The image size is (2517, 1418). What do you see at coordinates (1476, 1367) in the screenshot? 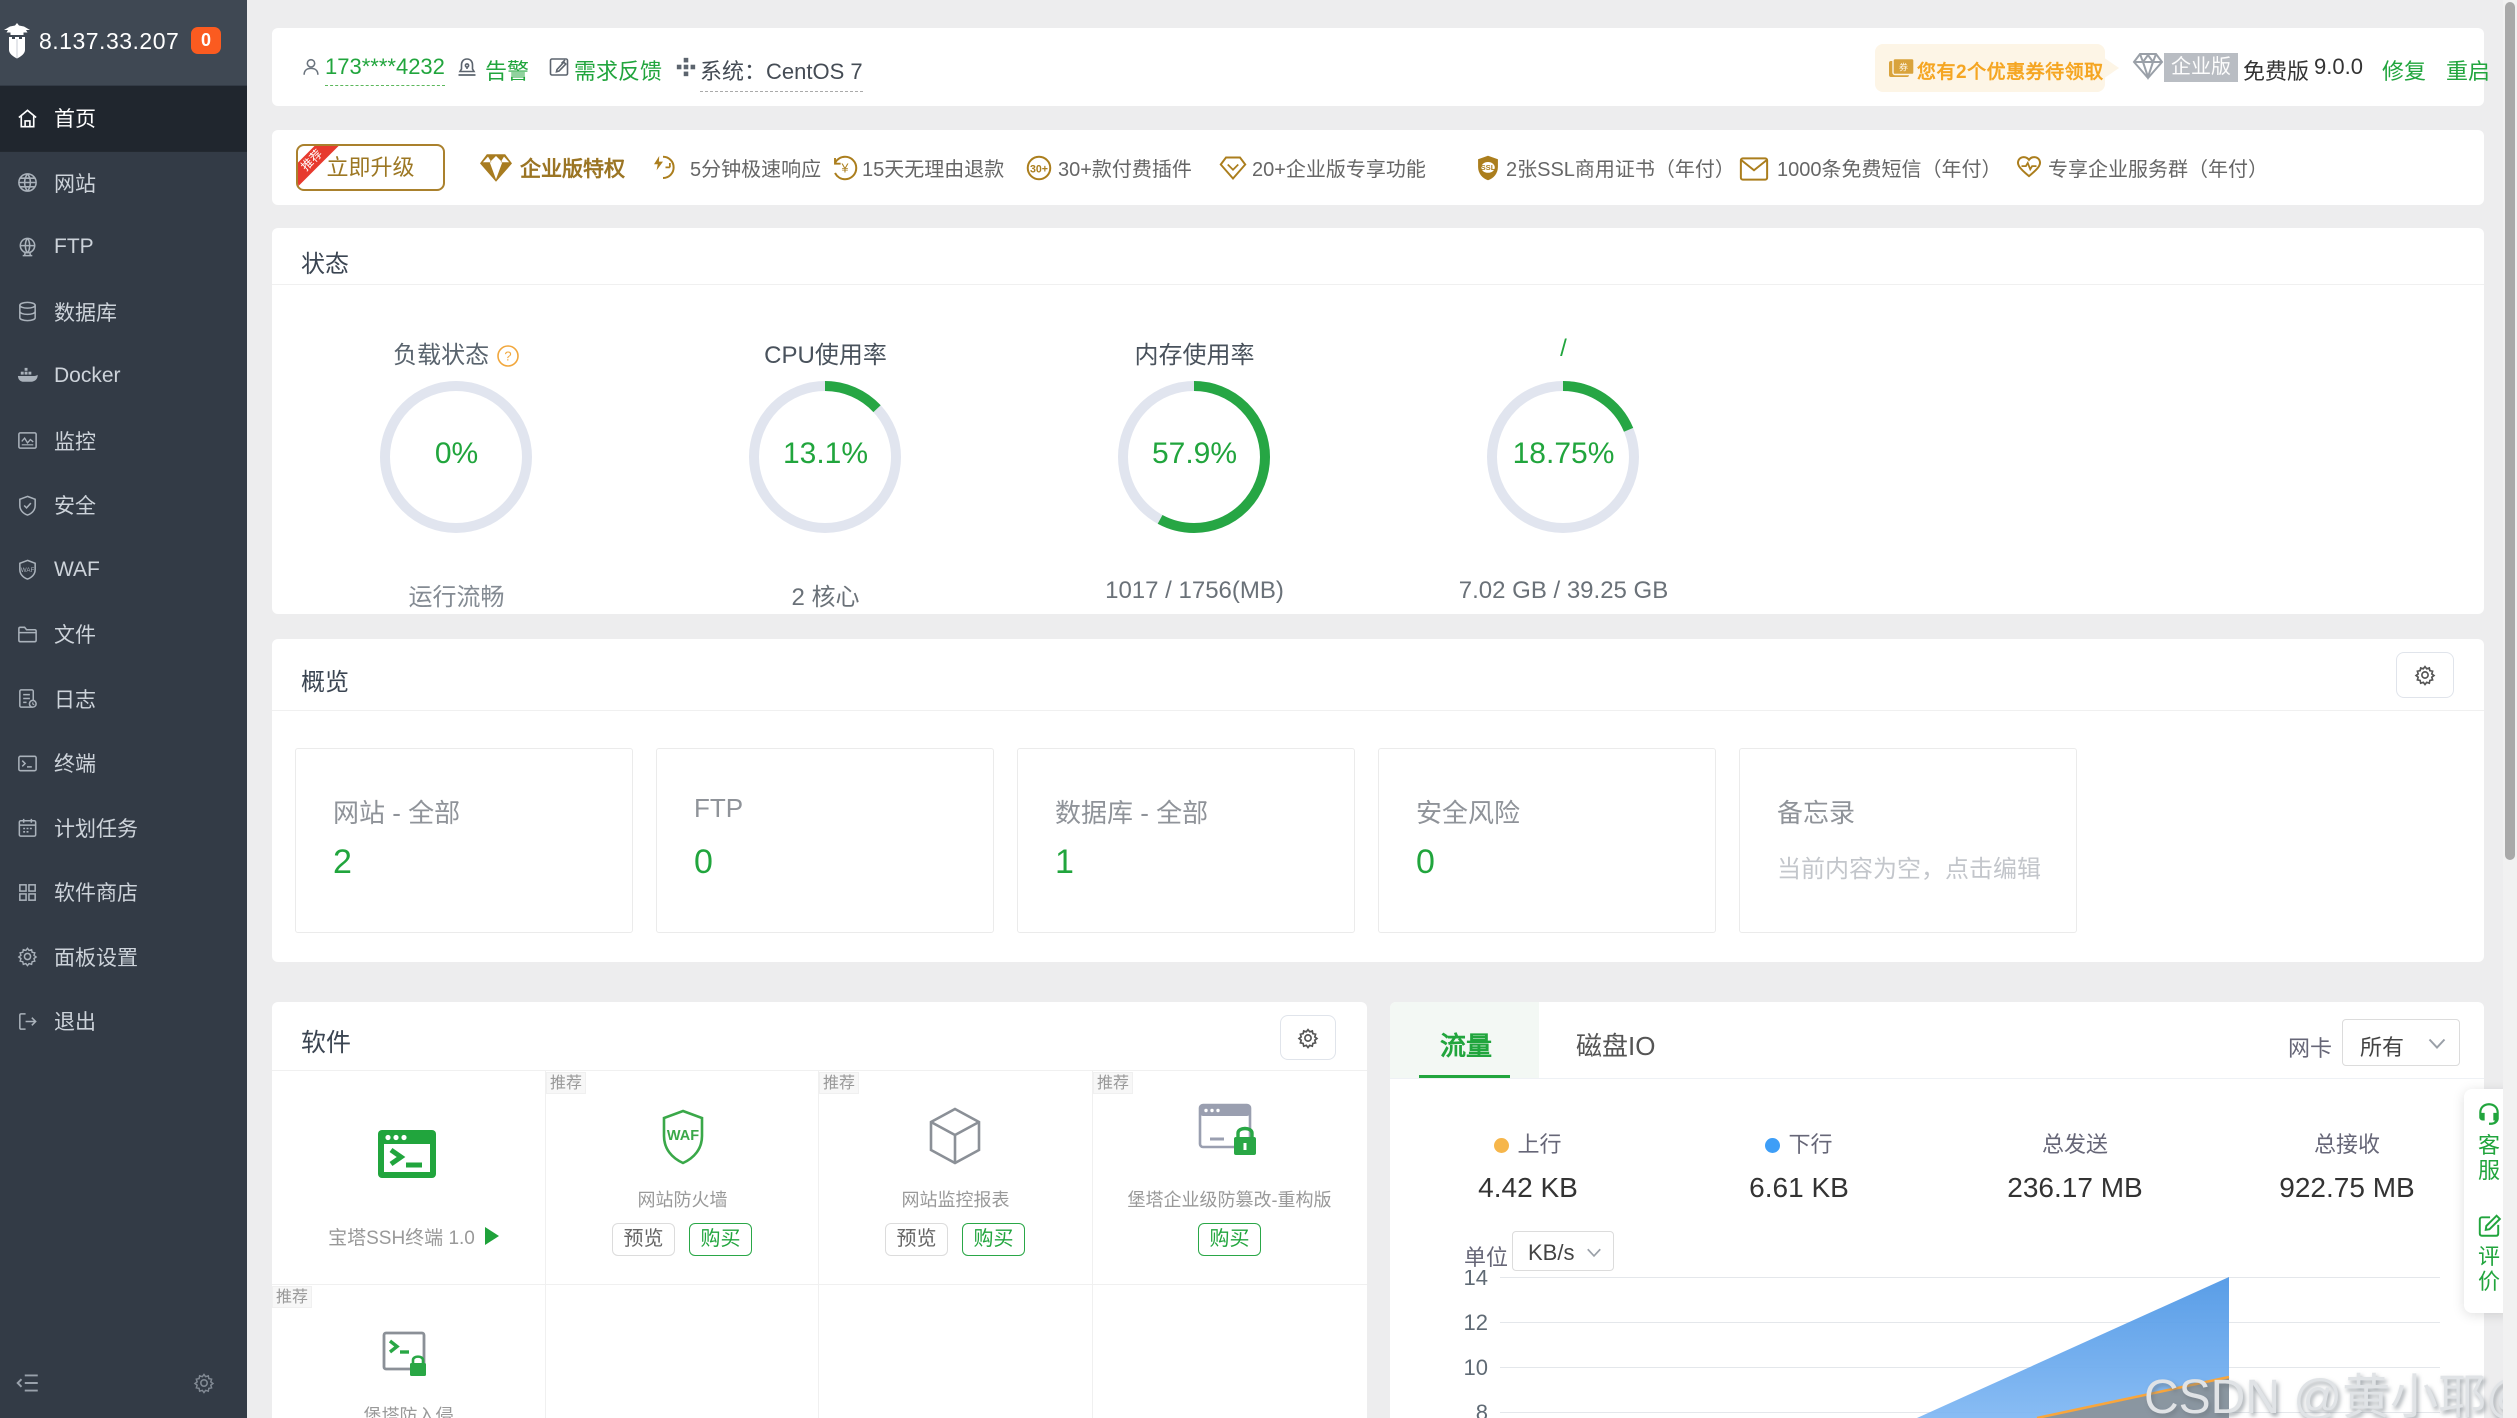
I see `svg-text: 10` at bounding box center [1476, 1367].